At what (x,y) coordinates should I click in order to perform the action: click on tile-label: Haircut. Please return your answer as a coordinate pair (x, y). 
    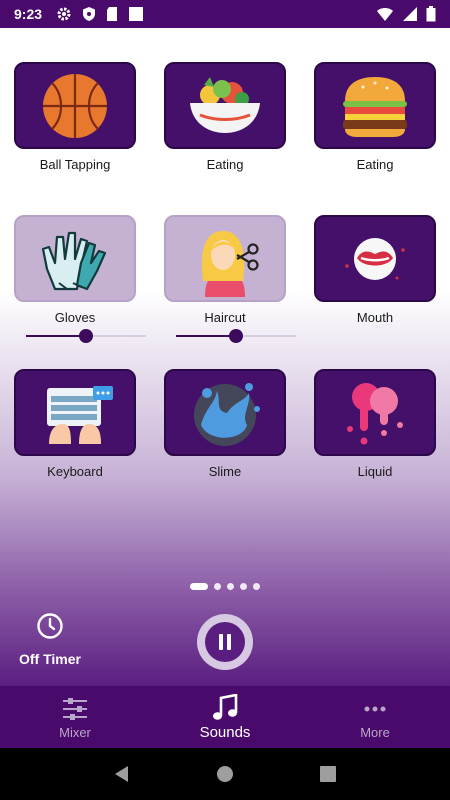
    Looking at the image, I should click on (225, 317).